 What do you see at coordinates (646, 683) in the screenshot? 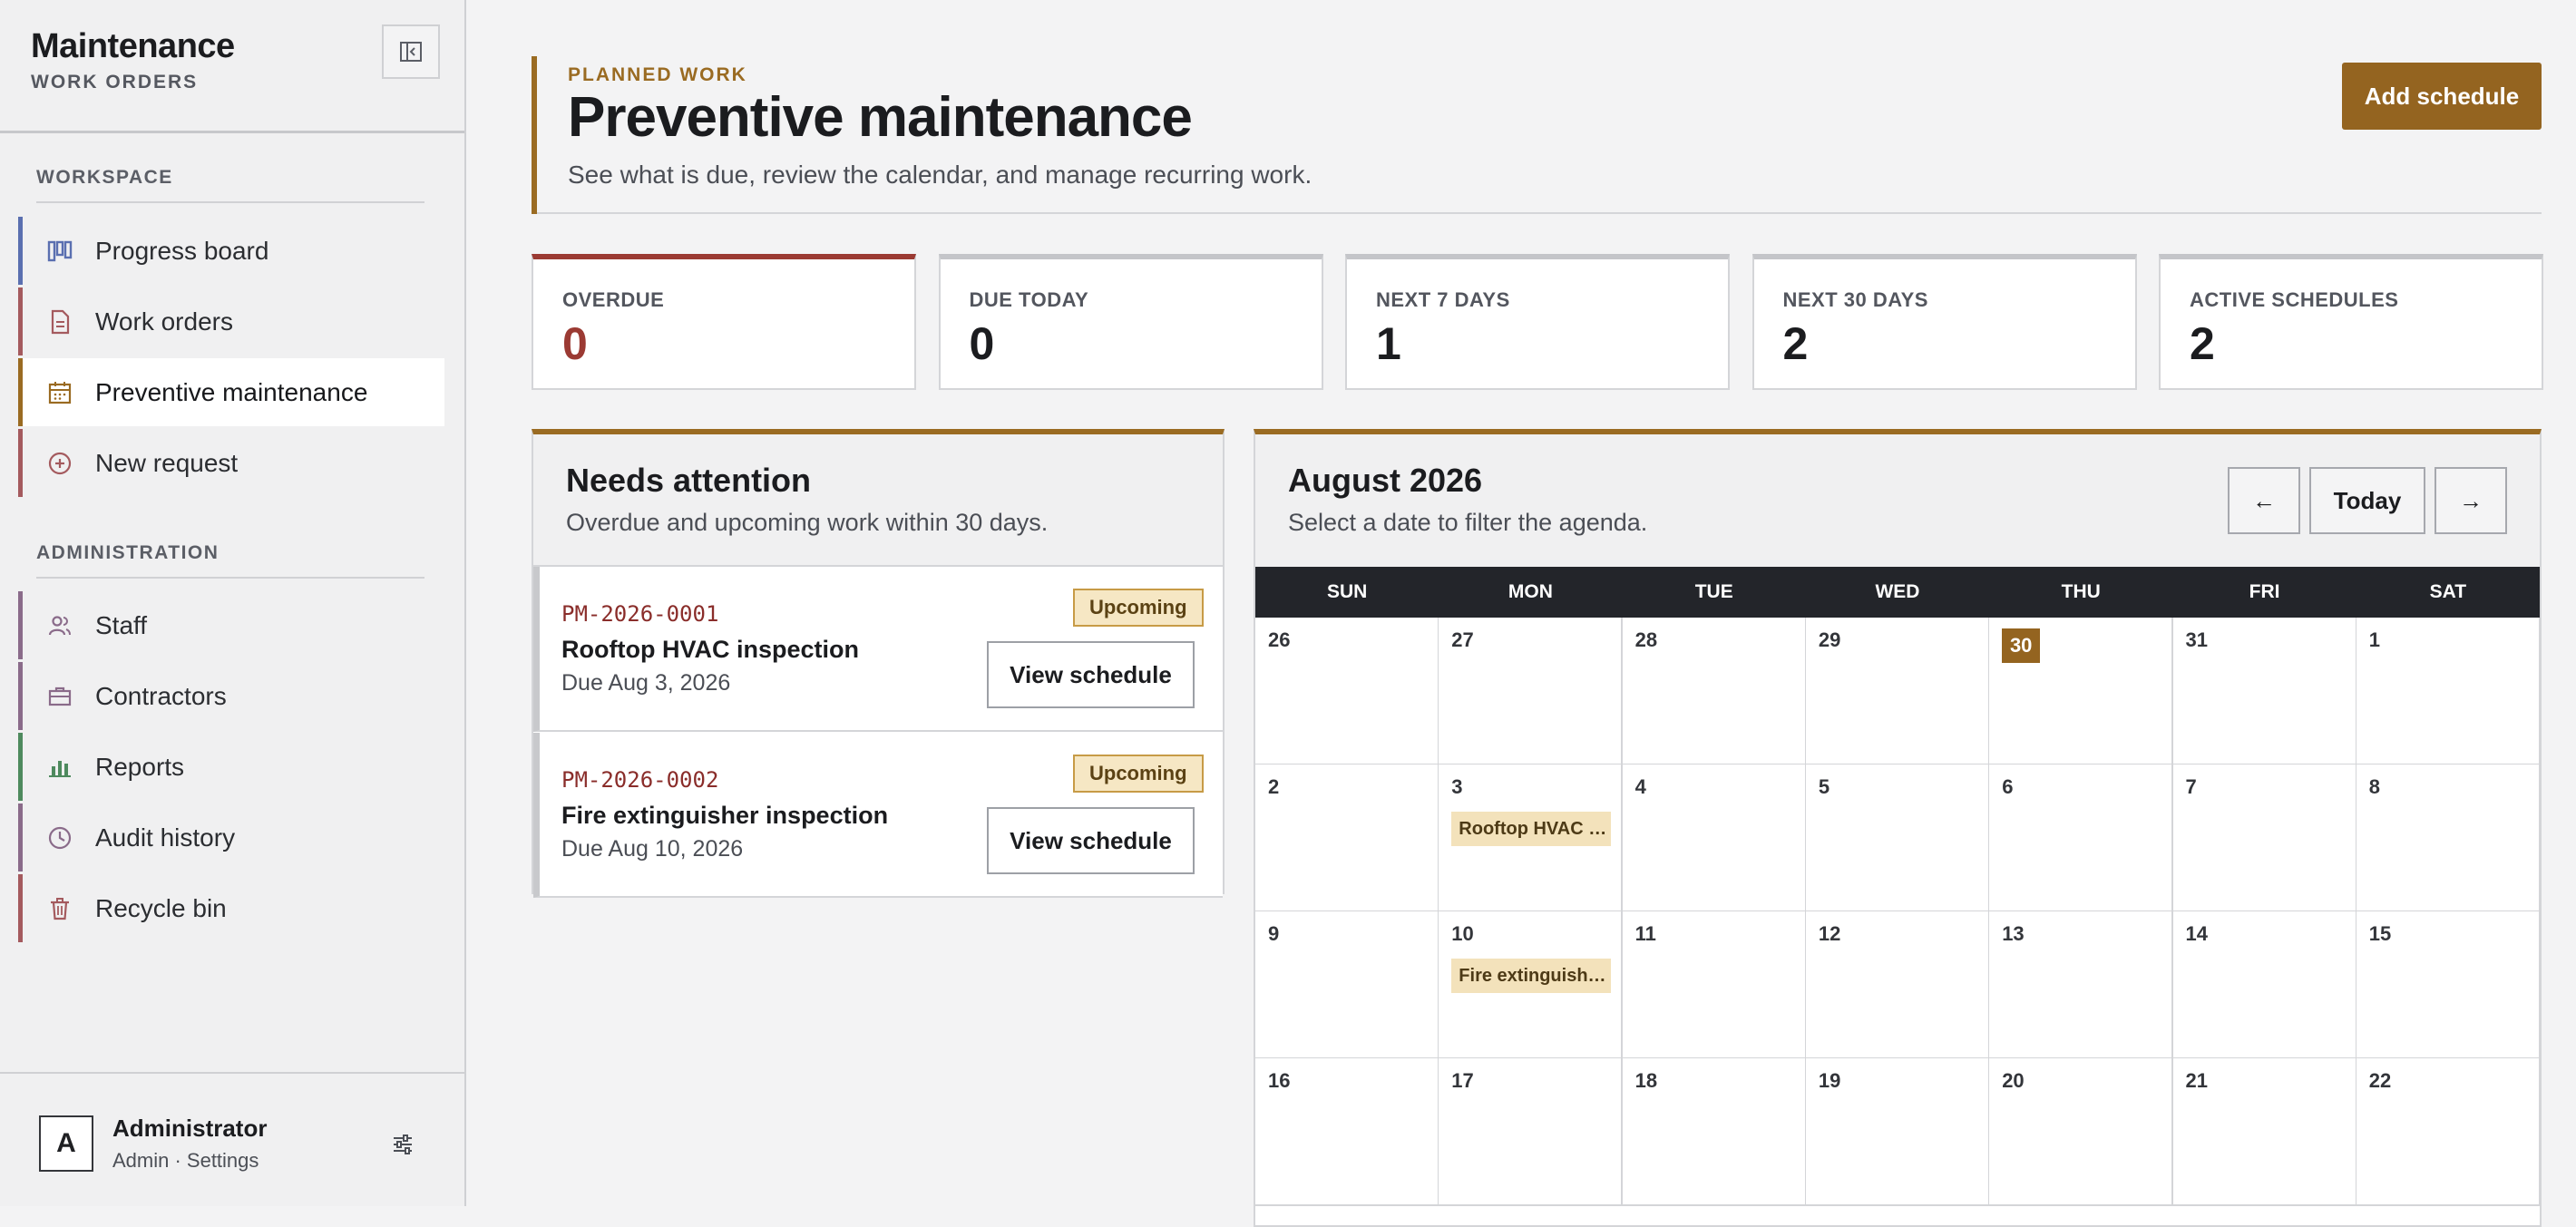
I see `schedule-due-date: Due Aug 3, 2026` at bounding box center [646, 683].